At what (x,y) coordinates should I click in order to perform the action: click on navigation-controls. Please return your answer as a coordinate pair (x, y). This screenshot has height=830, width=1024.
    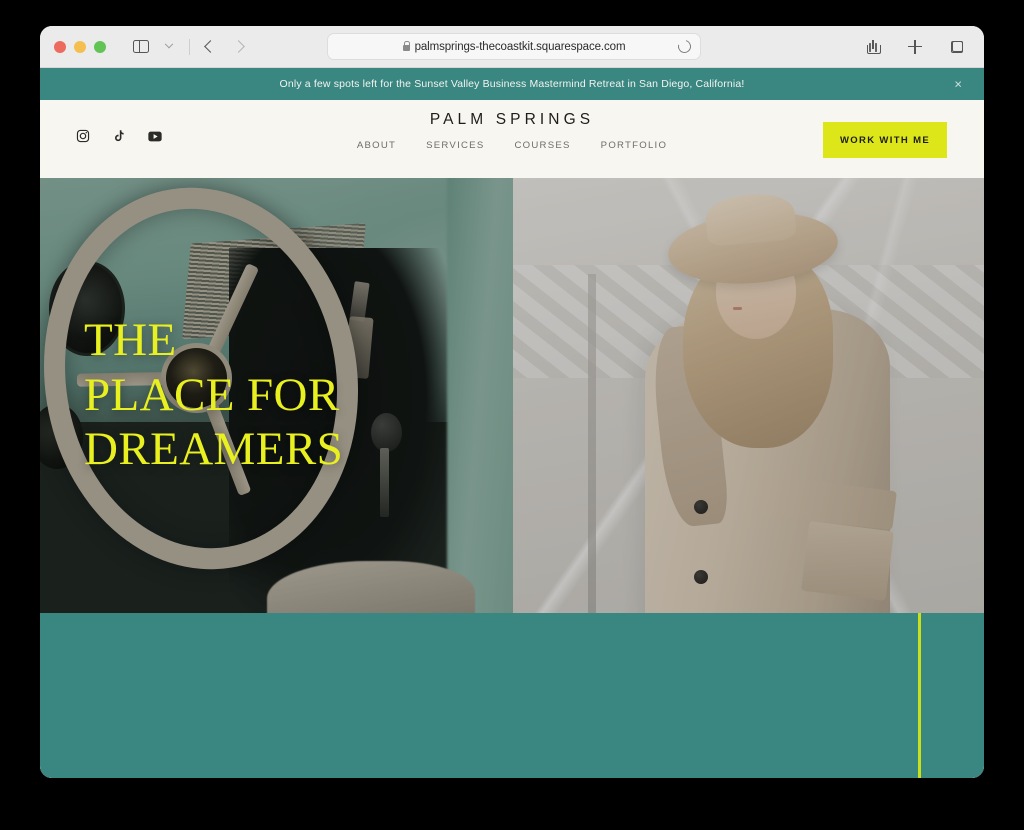
    Looking at the image, I should click on (189, 47).